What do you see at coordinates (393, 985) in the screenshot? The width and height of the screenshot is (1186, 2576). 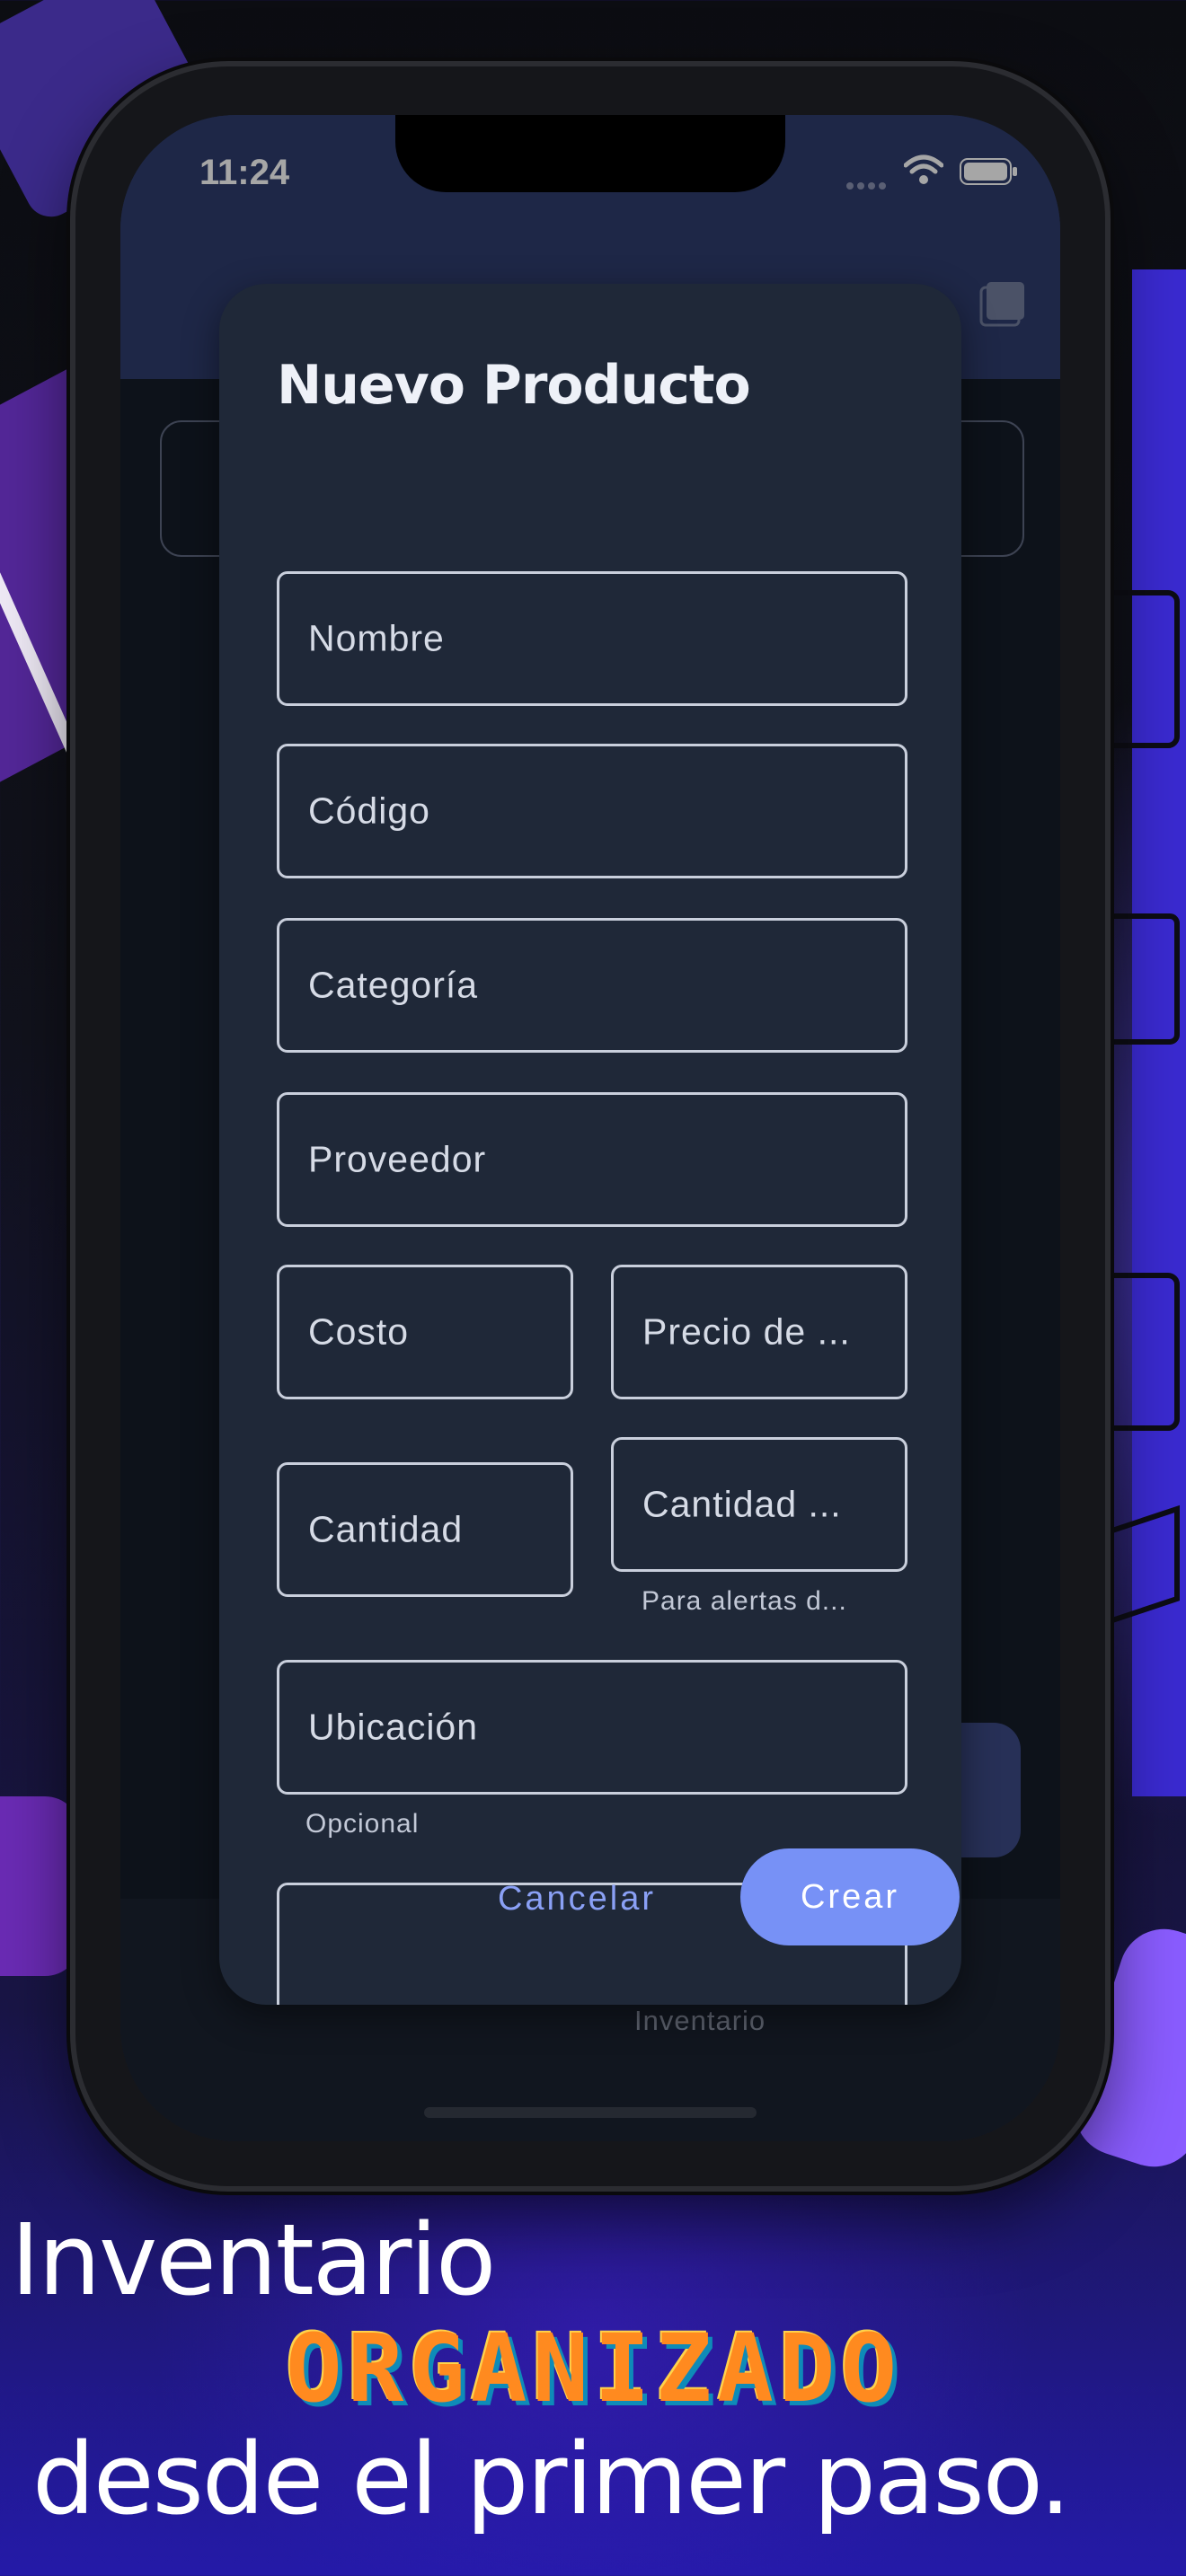 I see `categoria-label: Categoría` at bounding box center [393, 985].